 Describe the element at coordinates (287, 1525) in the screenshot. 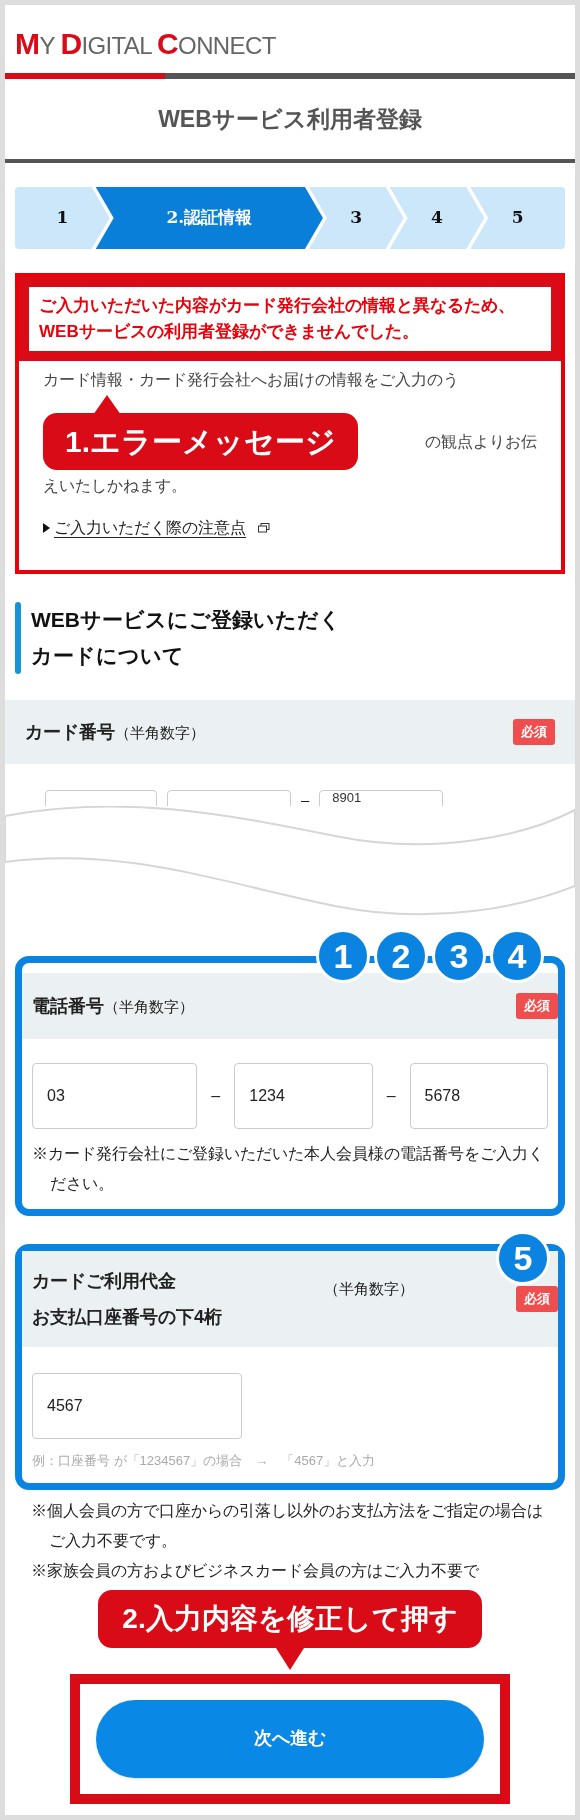

I see `note-text: ※個人会員の方で口座からの引落し以外のお支払方法をご指定の場合はご入力不要です。` at that location.